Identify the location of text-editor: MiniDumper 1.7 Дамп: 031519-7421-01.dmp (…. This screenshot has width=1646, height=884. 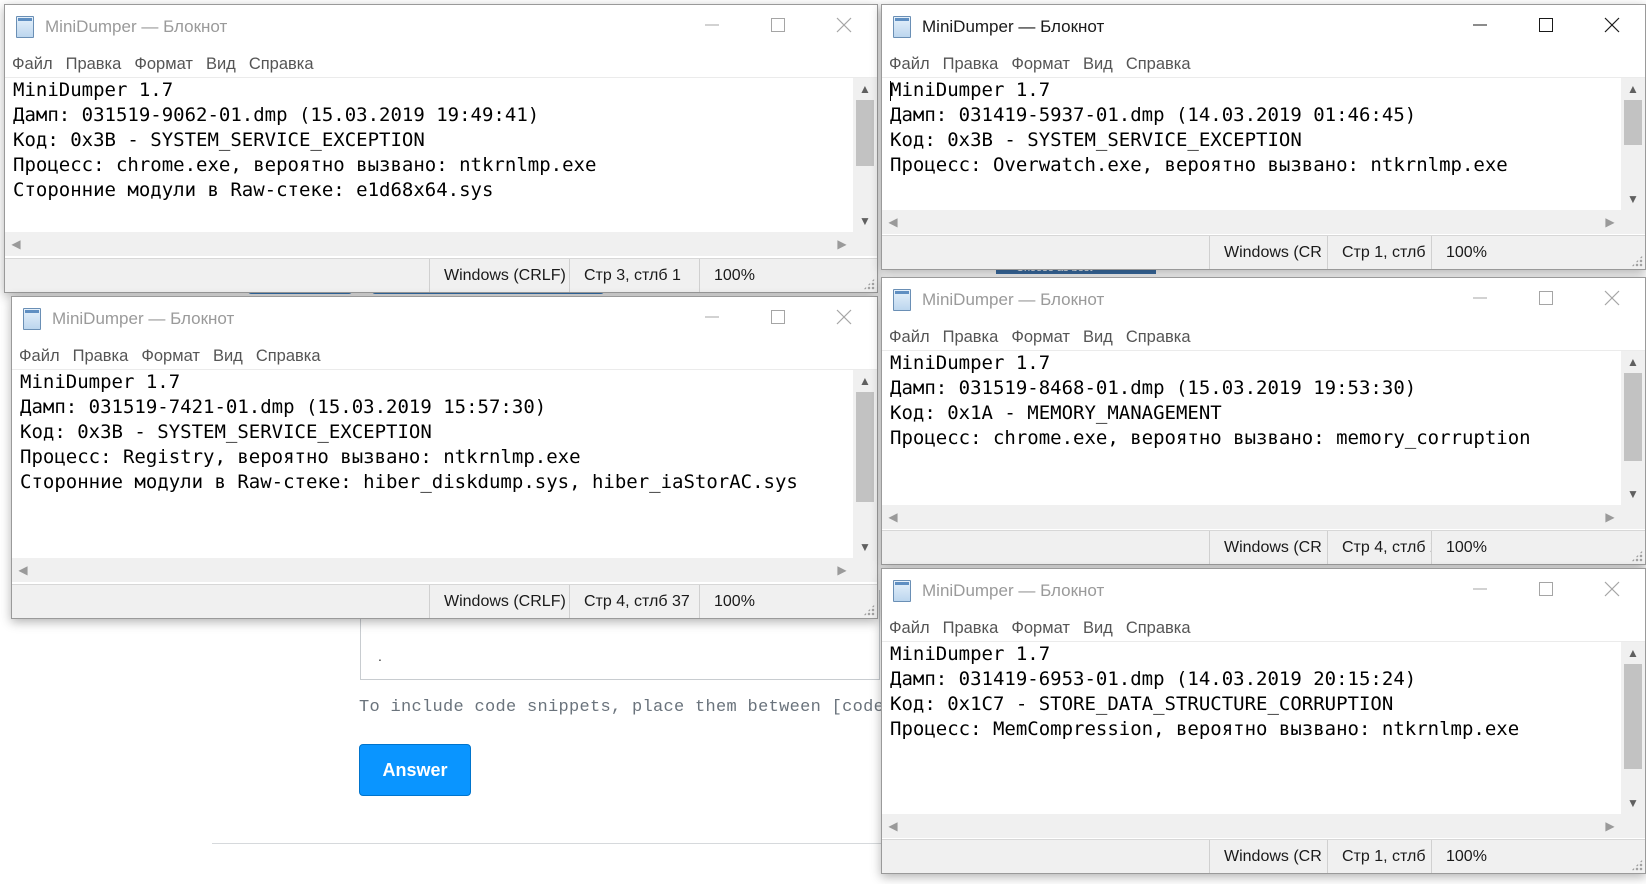
(444, 477).